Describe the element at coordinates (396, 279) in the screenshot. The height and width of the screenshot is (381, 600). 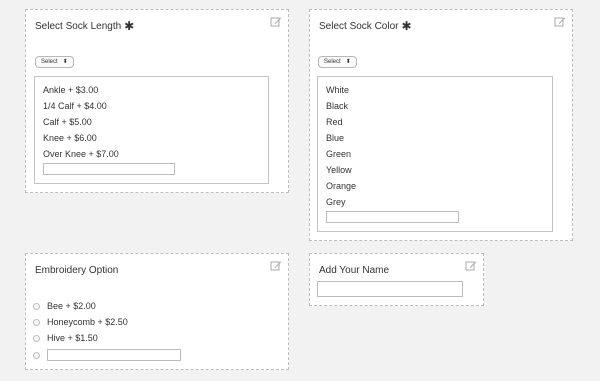
I see `add-name-card: Add Your Name` at that location.